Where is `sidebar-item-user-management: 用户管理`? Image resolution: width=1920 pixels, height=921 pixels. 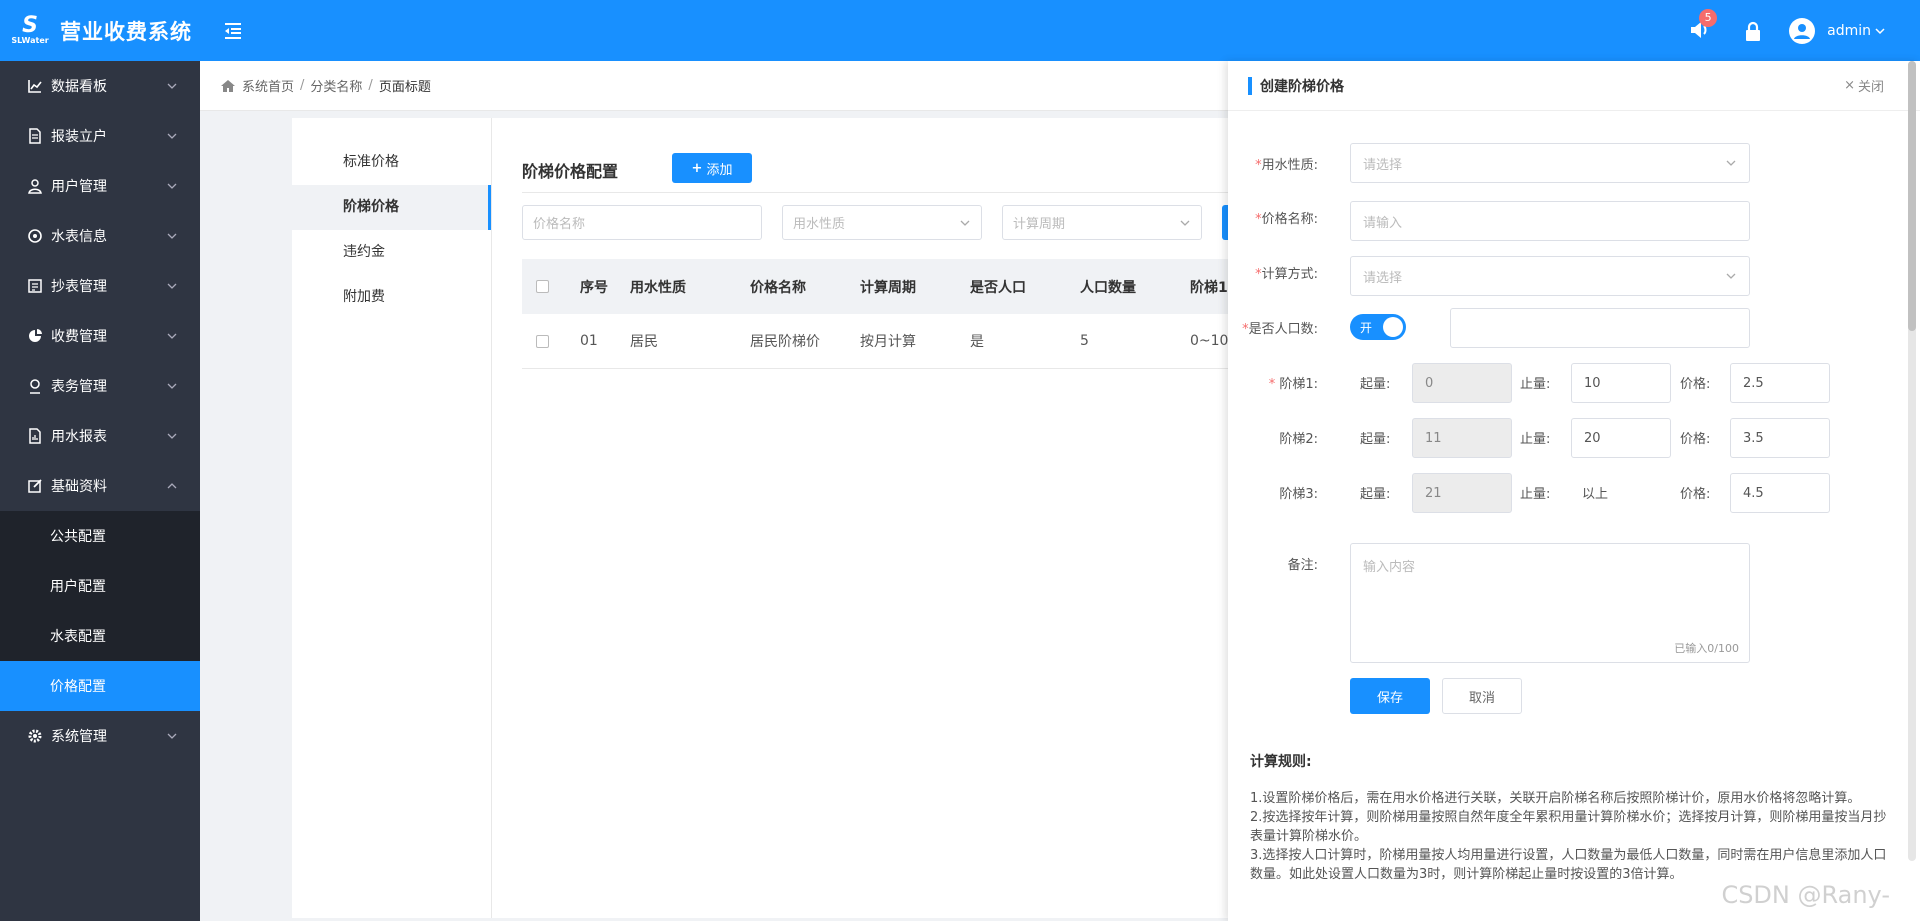
sidebar-item-user-management: 用户管理 is located at coordinates (100, 186).